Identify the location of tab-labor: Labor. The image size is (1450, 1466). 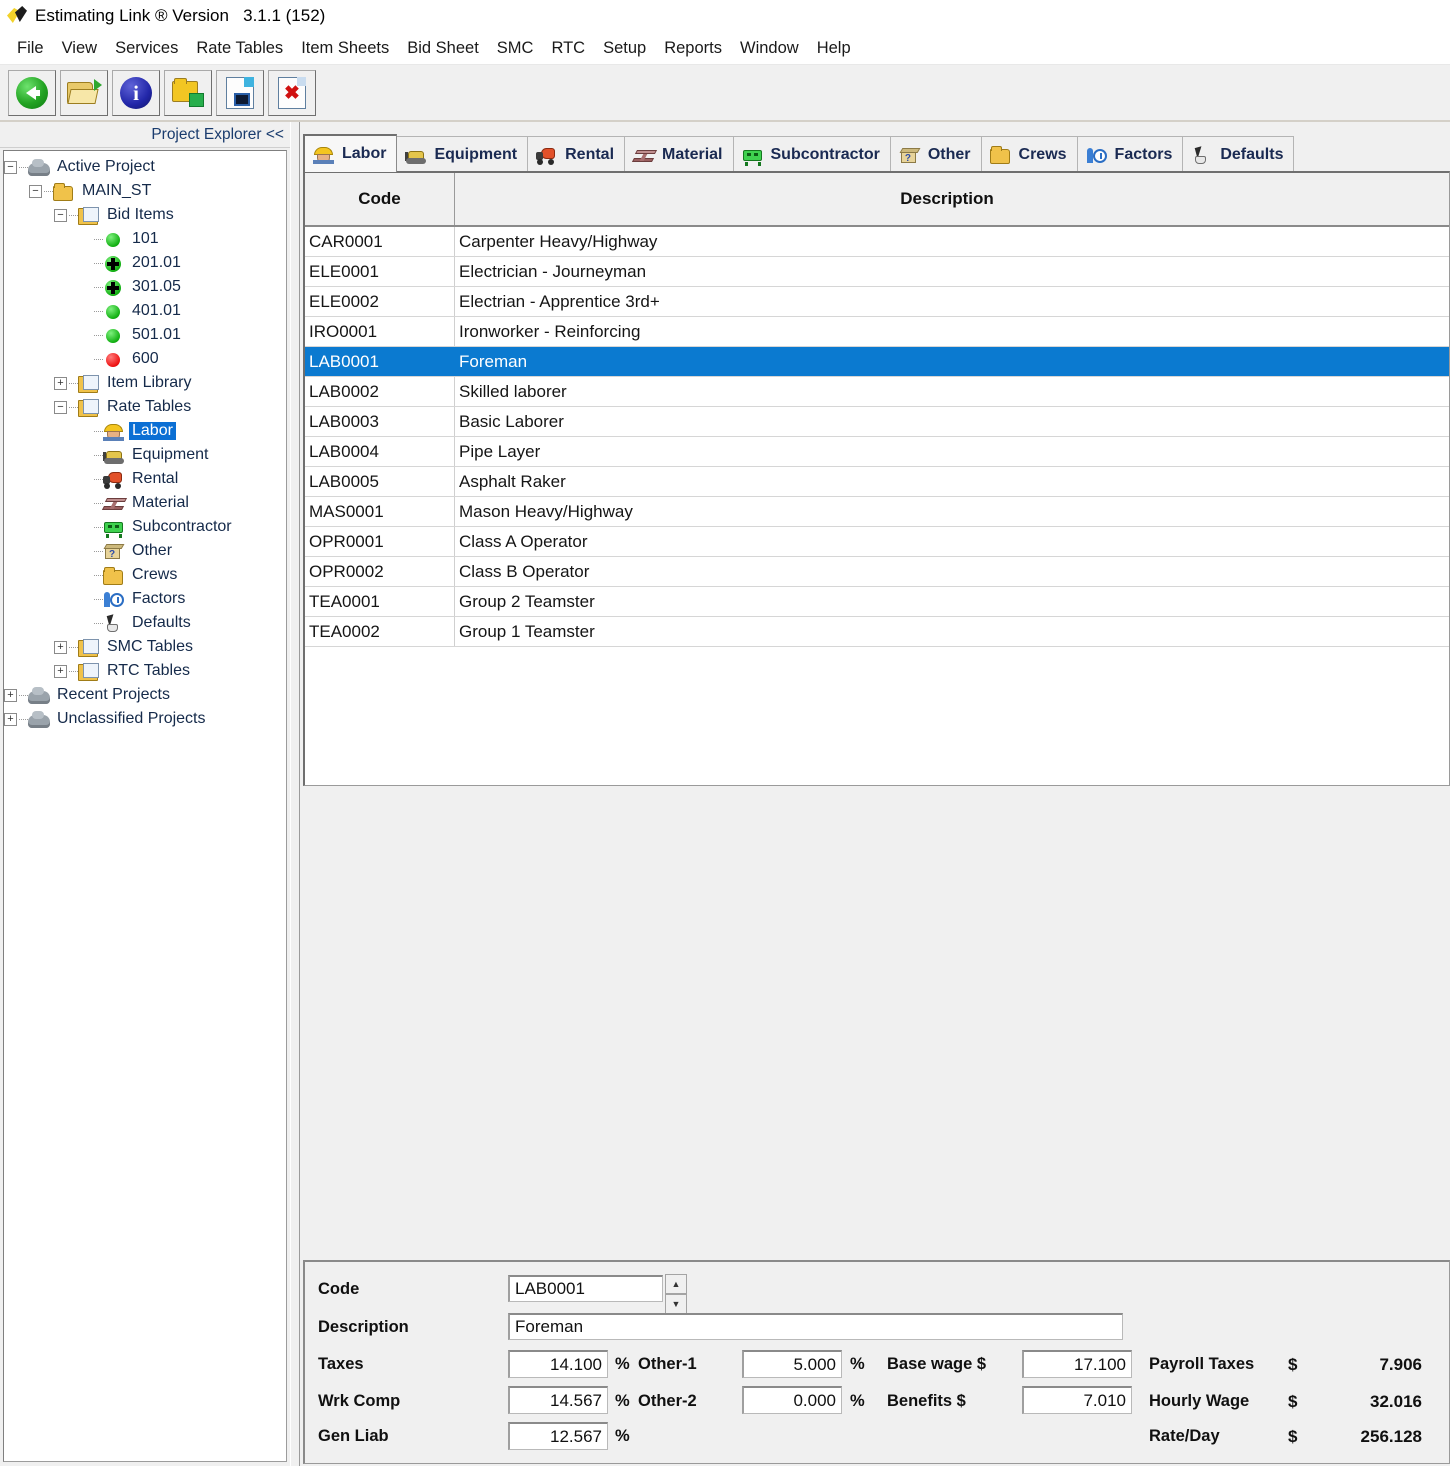
(350, 153).